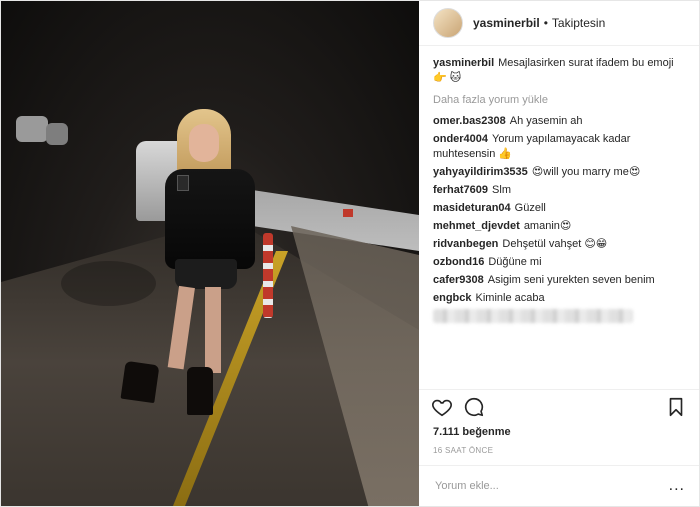 Image resolution: width=700 pixels, height=507 pixels. I want to click on comment-input, so click(551, 486).